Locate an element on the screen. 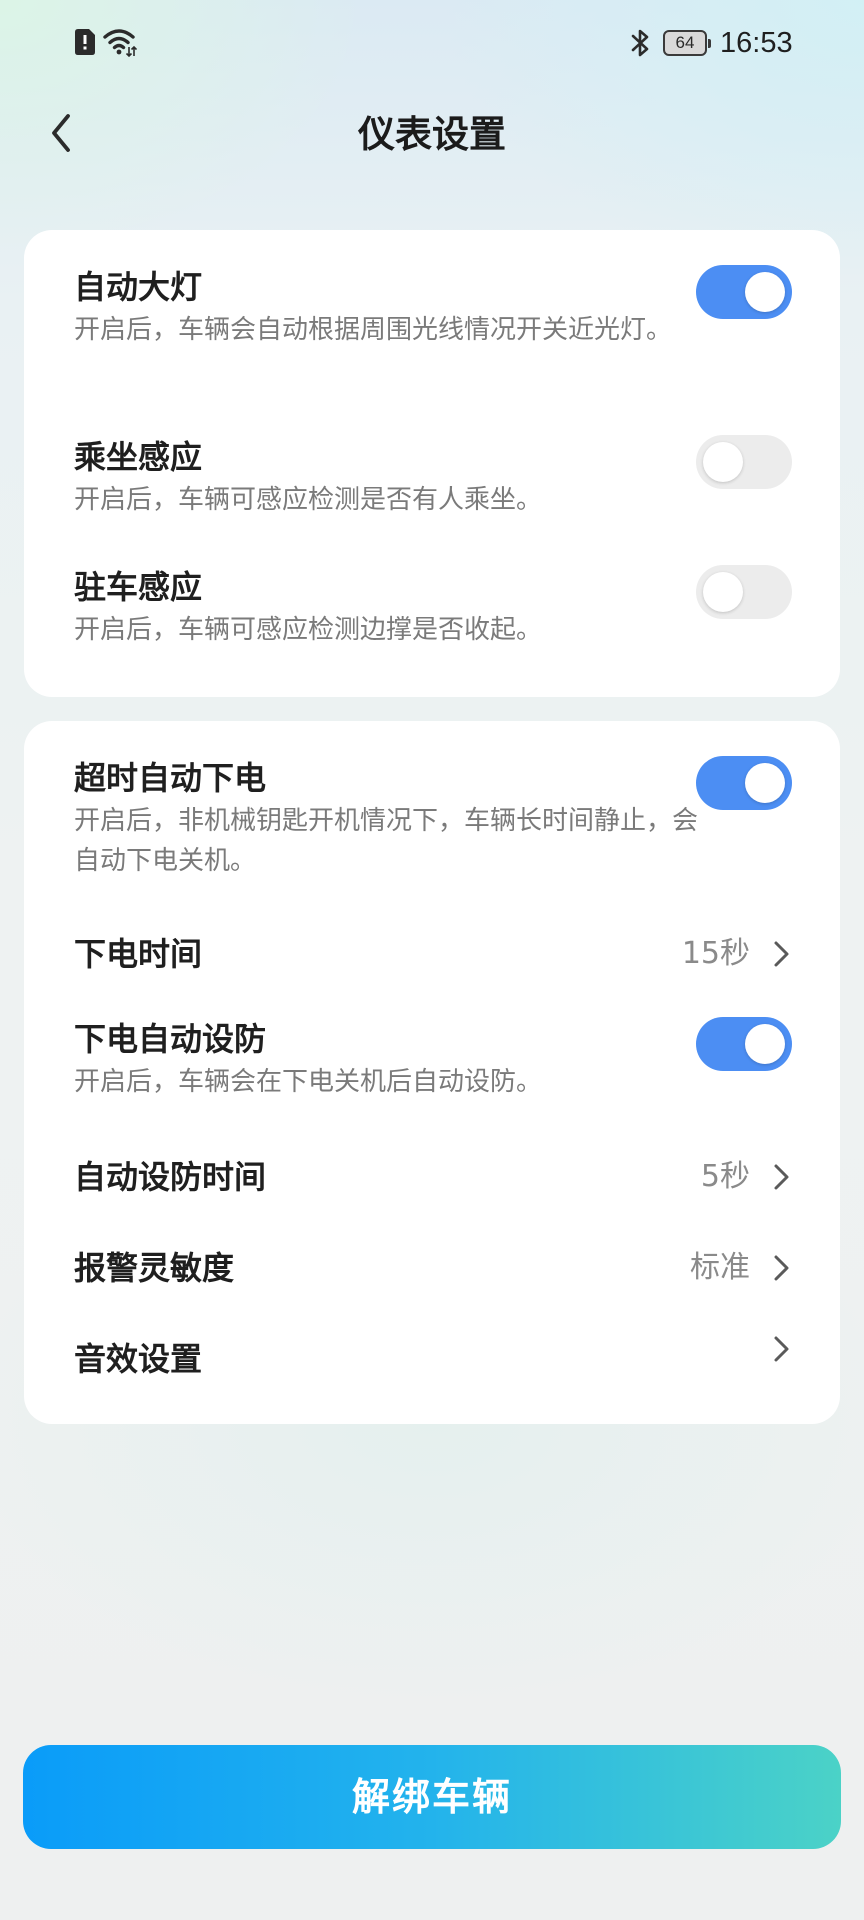  setting-title: 驻车感应 is located at coordinates (138, 587).